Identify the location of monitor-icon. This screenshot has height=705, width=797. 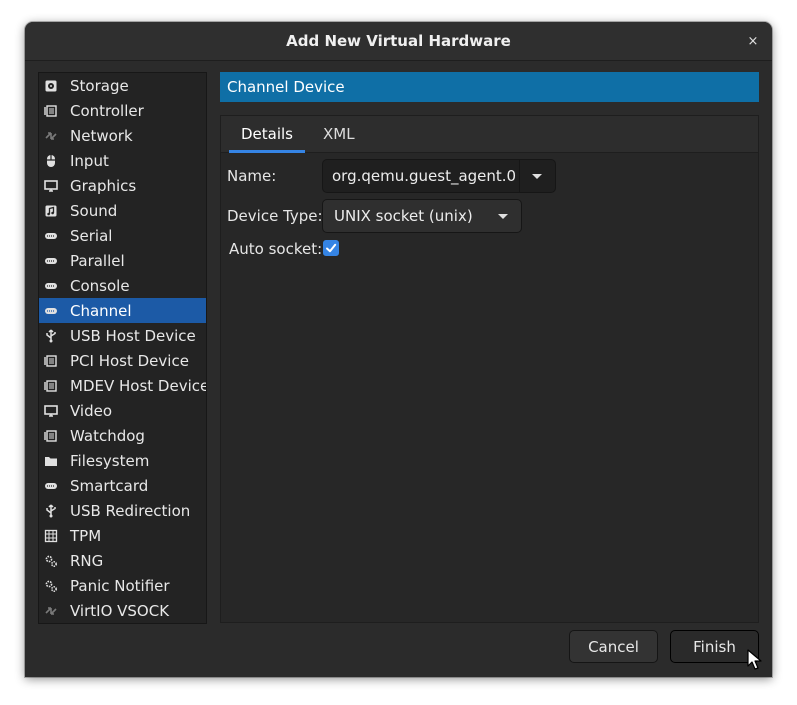
(51, 186).